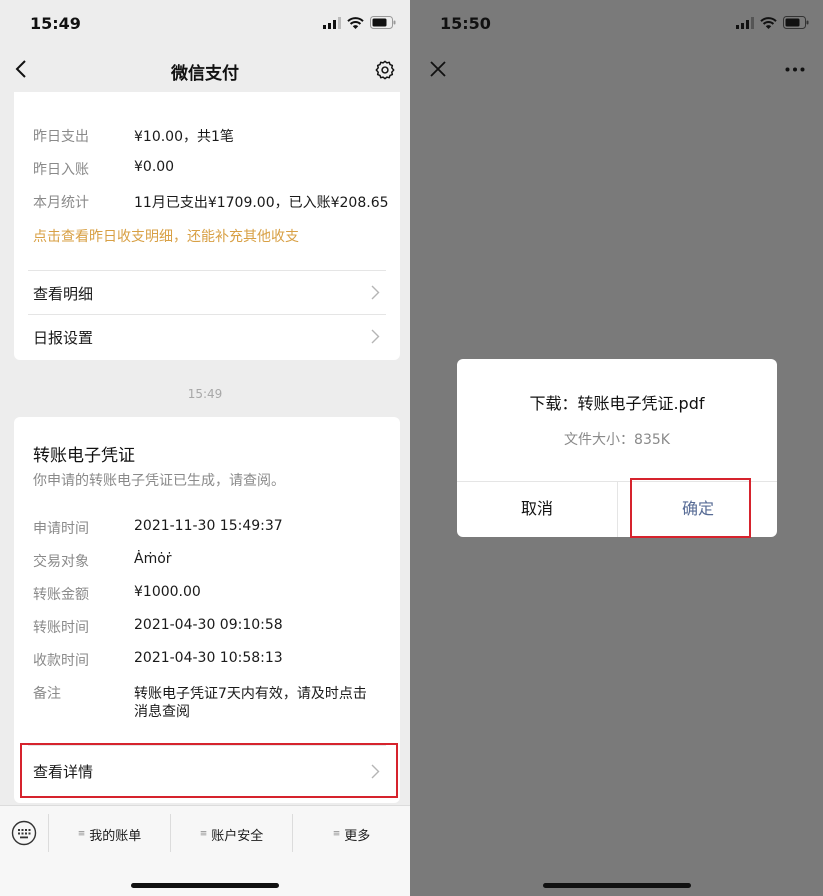 The width and height of the screenshot is (823, 896). What do you see at coordinates (102, 561) in the screenshot?
I see `info-row: 交易对象 Ȧṁȯṙ` at bounding box center [102, 561].